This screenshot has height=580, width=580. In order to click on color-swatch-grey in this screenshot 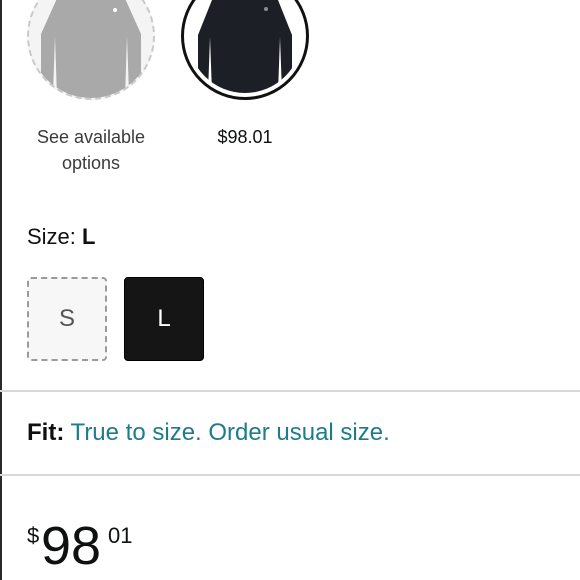, I will do `click(91, 50)`.